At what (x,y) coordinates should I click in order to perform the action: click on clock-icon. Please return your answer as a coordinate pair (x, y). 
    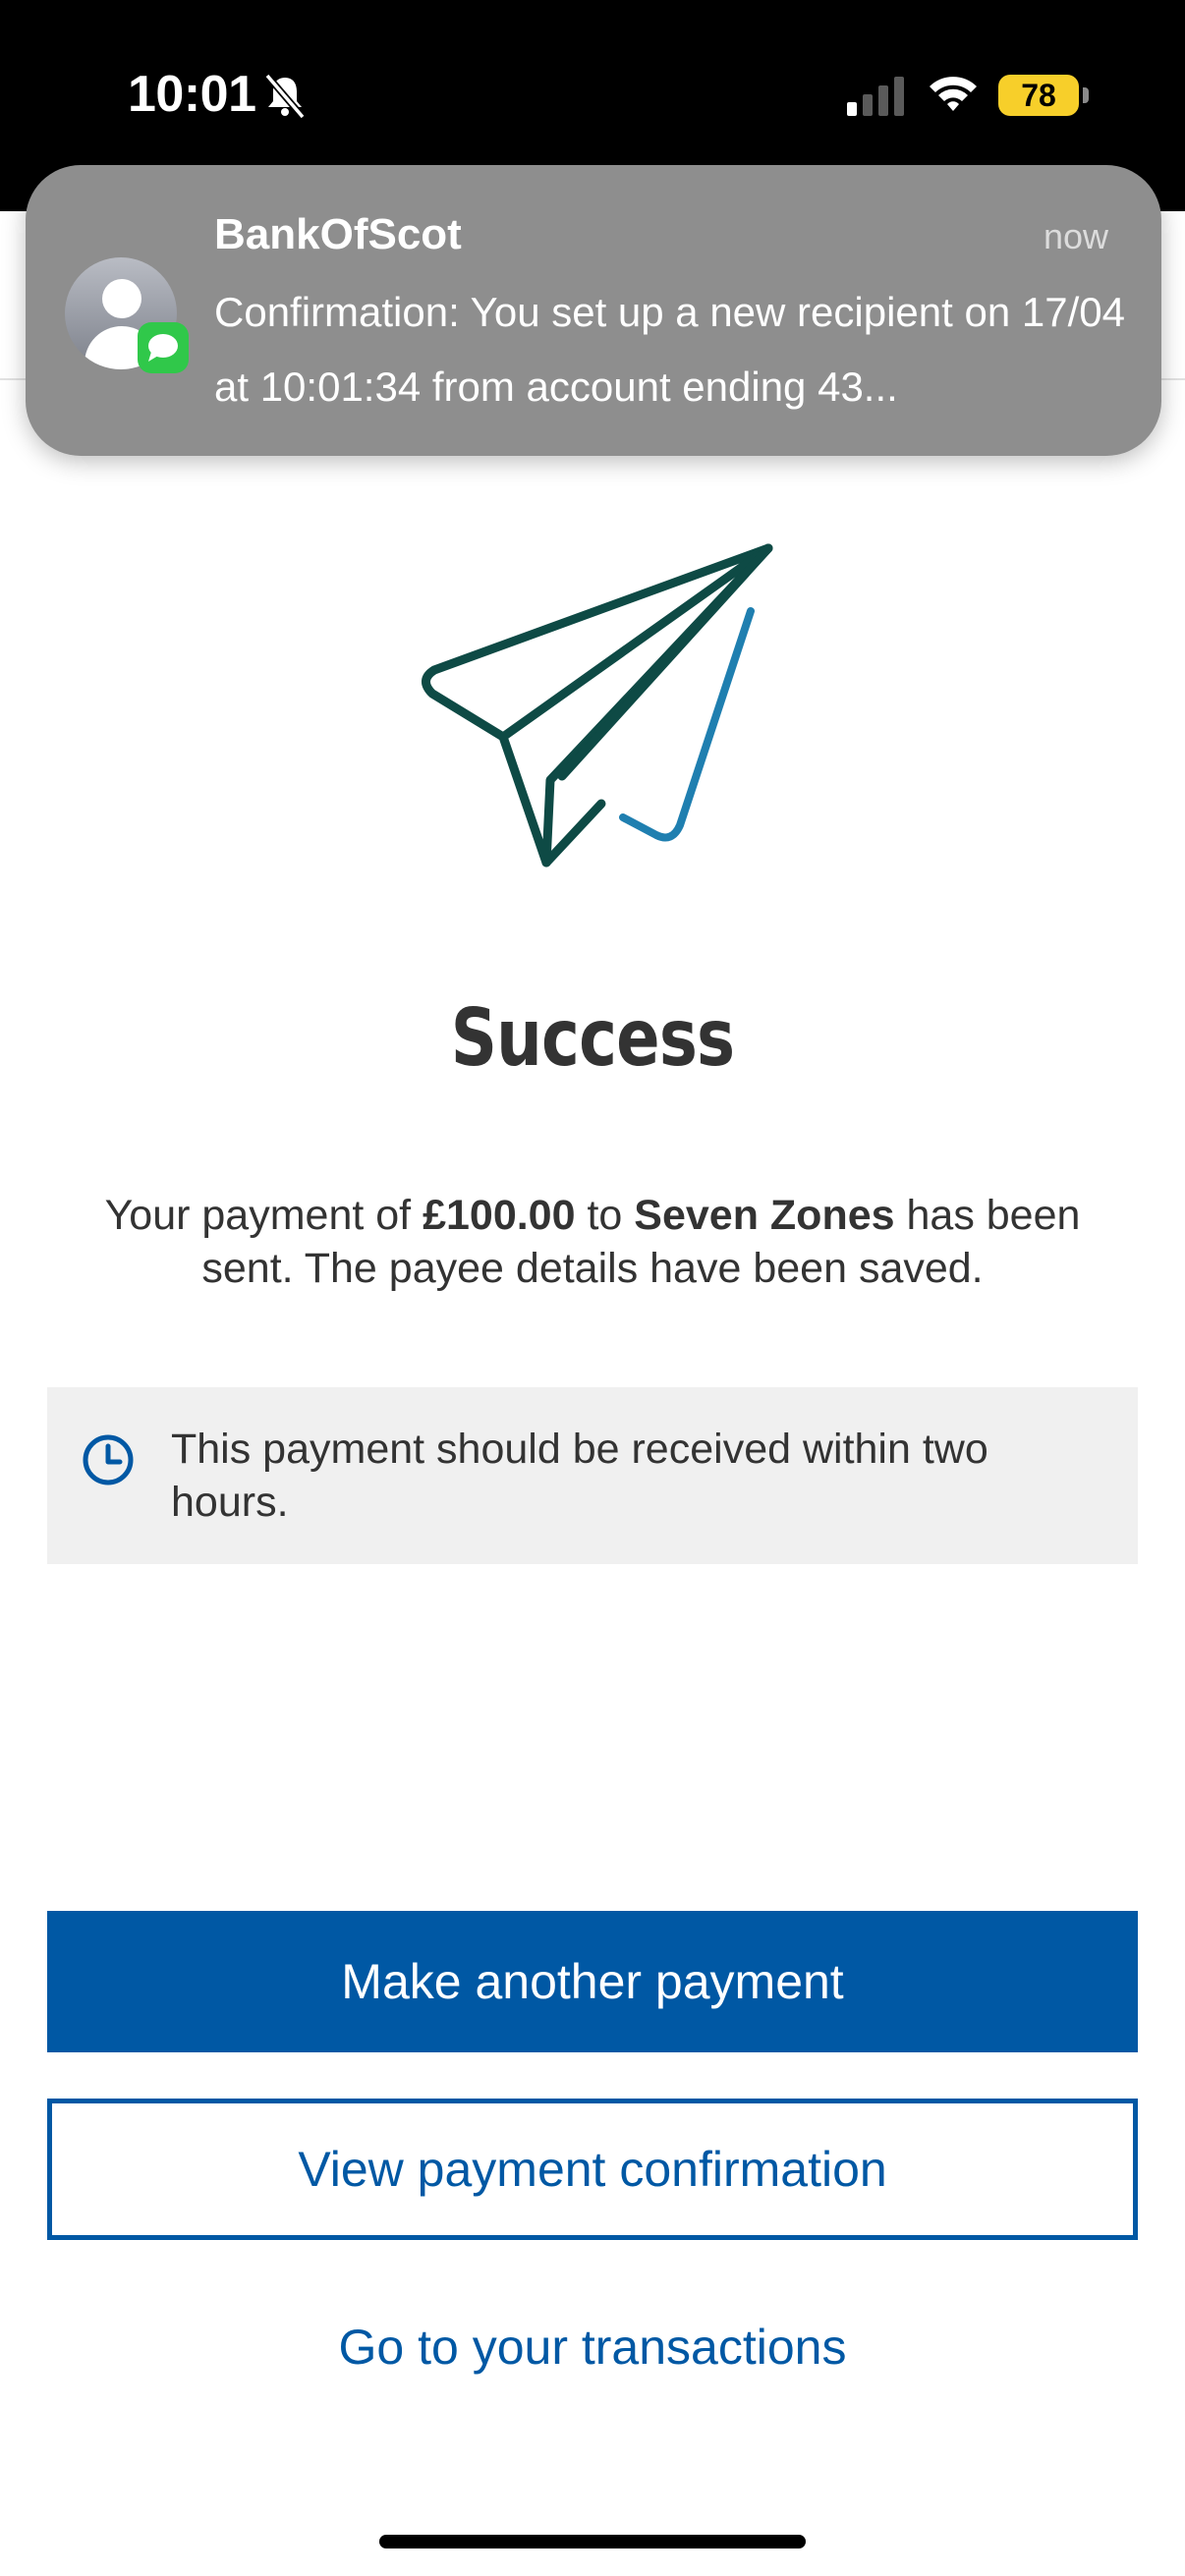
    Looking at the image, I should click on (108, 1459).